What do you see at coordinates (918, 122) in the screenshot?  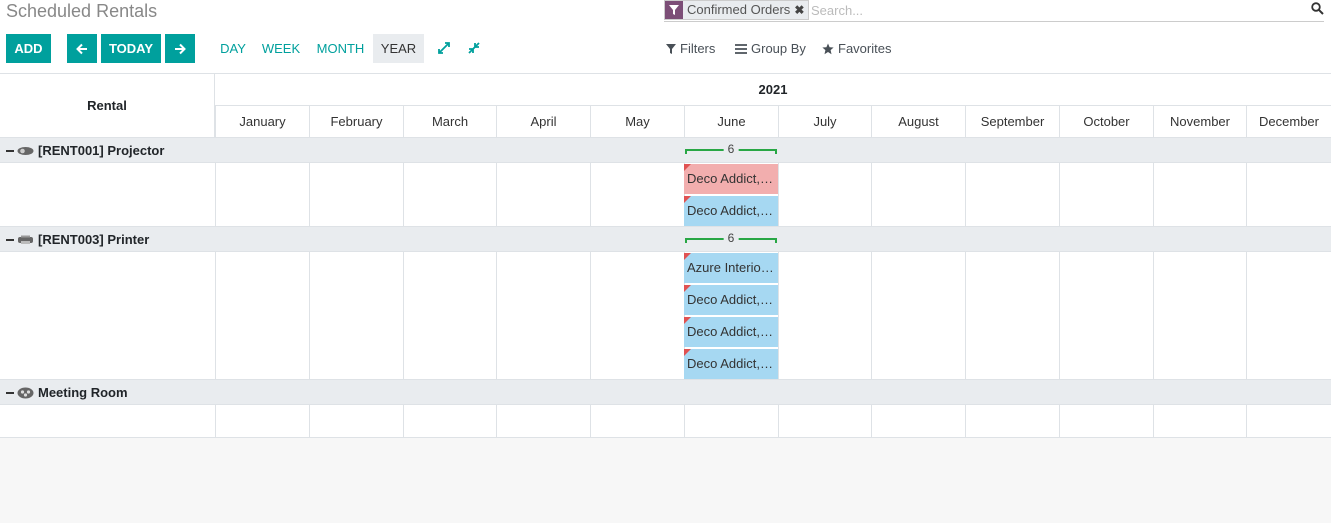 I see `month-header: August` at bounding box center [918, 122].